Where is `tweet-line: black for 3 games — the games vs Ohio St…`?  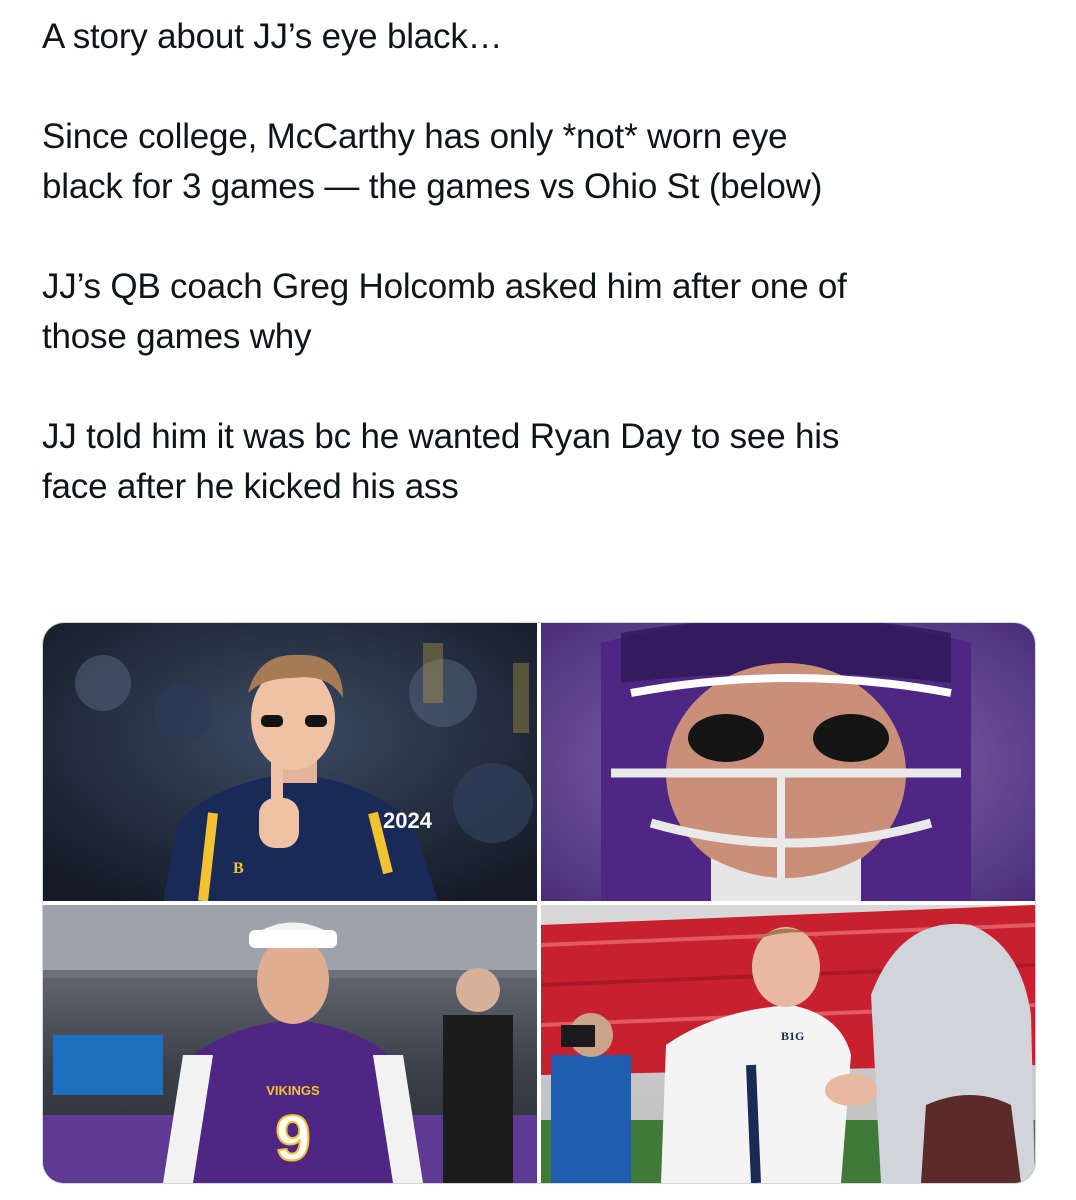
tweet-line: black for 3 games — the games vs Ohio St… is located at coordinates (432, 186).